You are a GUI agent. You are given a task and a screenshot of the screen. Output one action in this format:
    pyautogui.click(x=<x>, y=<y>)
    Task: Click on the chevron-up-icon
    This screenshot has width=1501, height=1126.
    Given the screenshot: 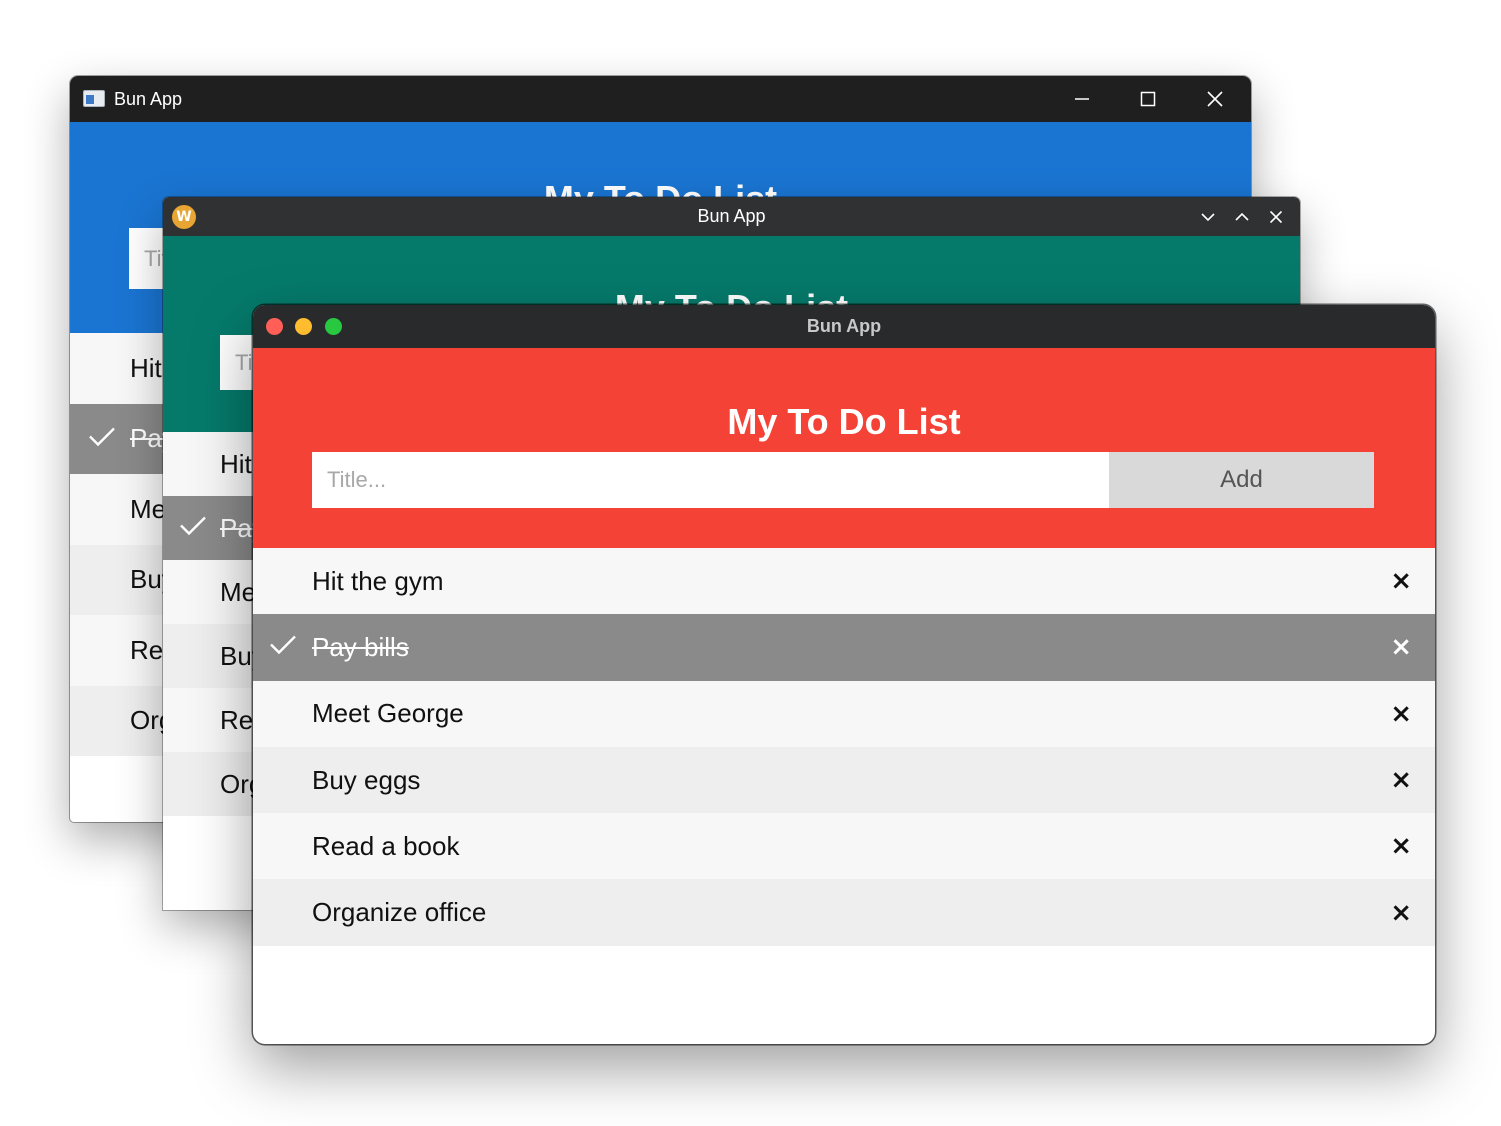 What is the action you would take?
    pyautogui.click(x=1242, y=217)
    